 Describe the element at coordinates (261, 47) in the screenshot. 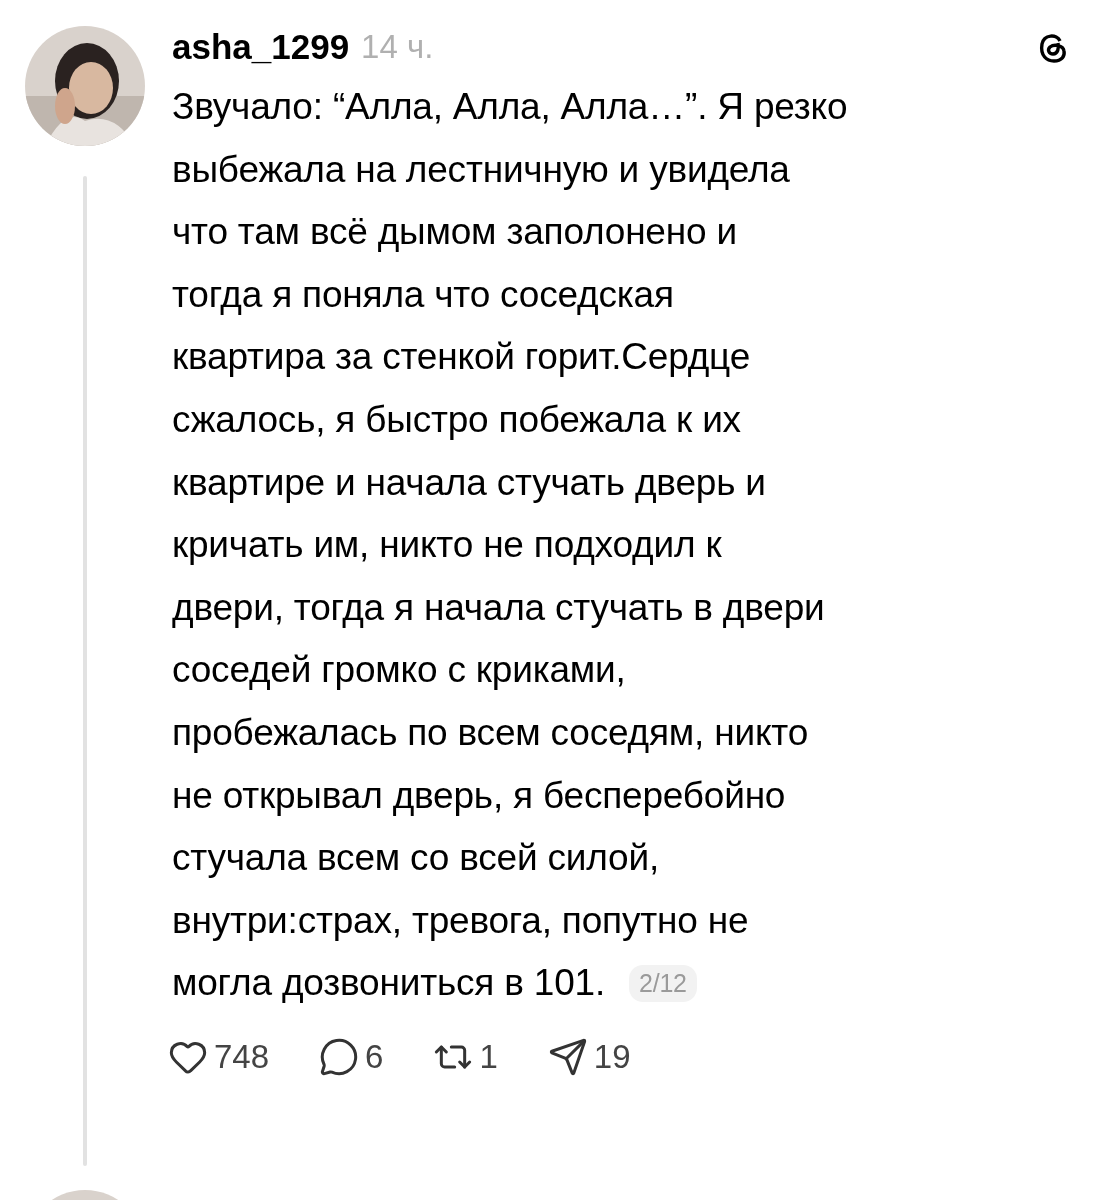

I see `username: asha_1299` at that location.